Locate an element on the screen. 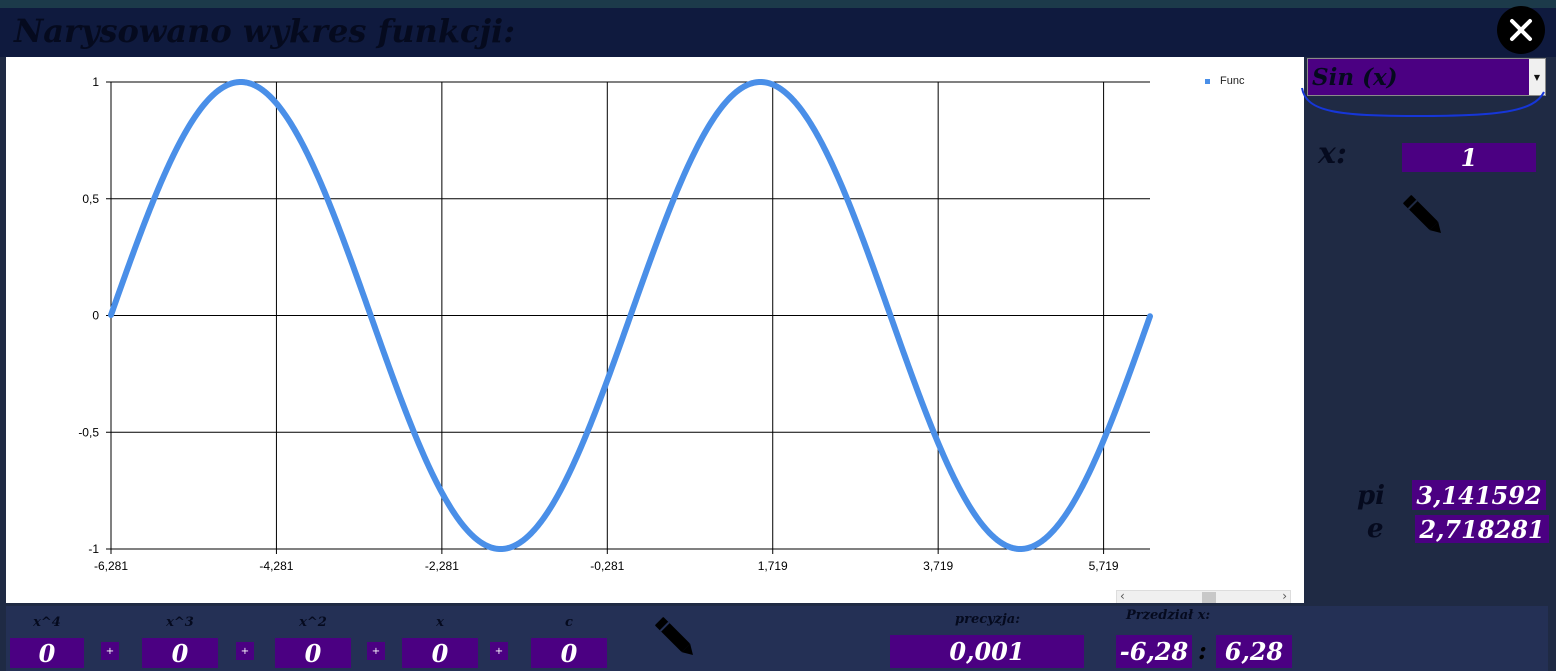 The image size is (1556, 671). range-to-input: 6,28 is located at coordinates (1254, 651).